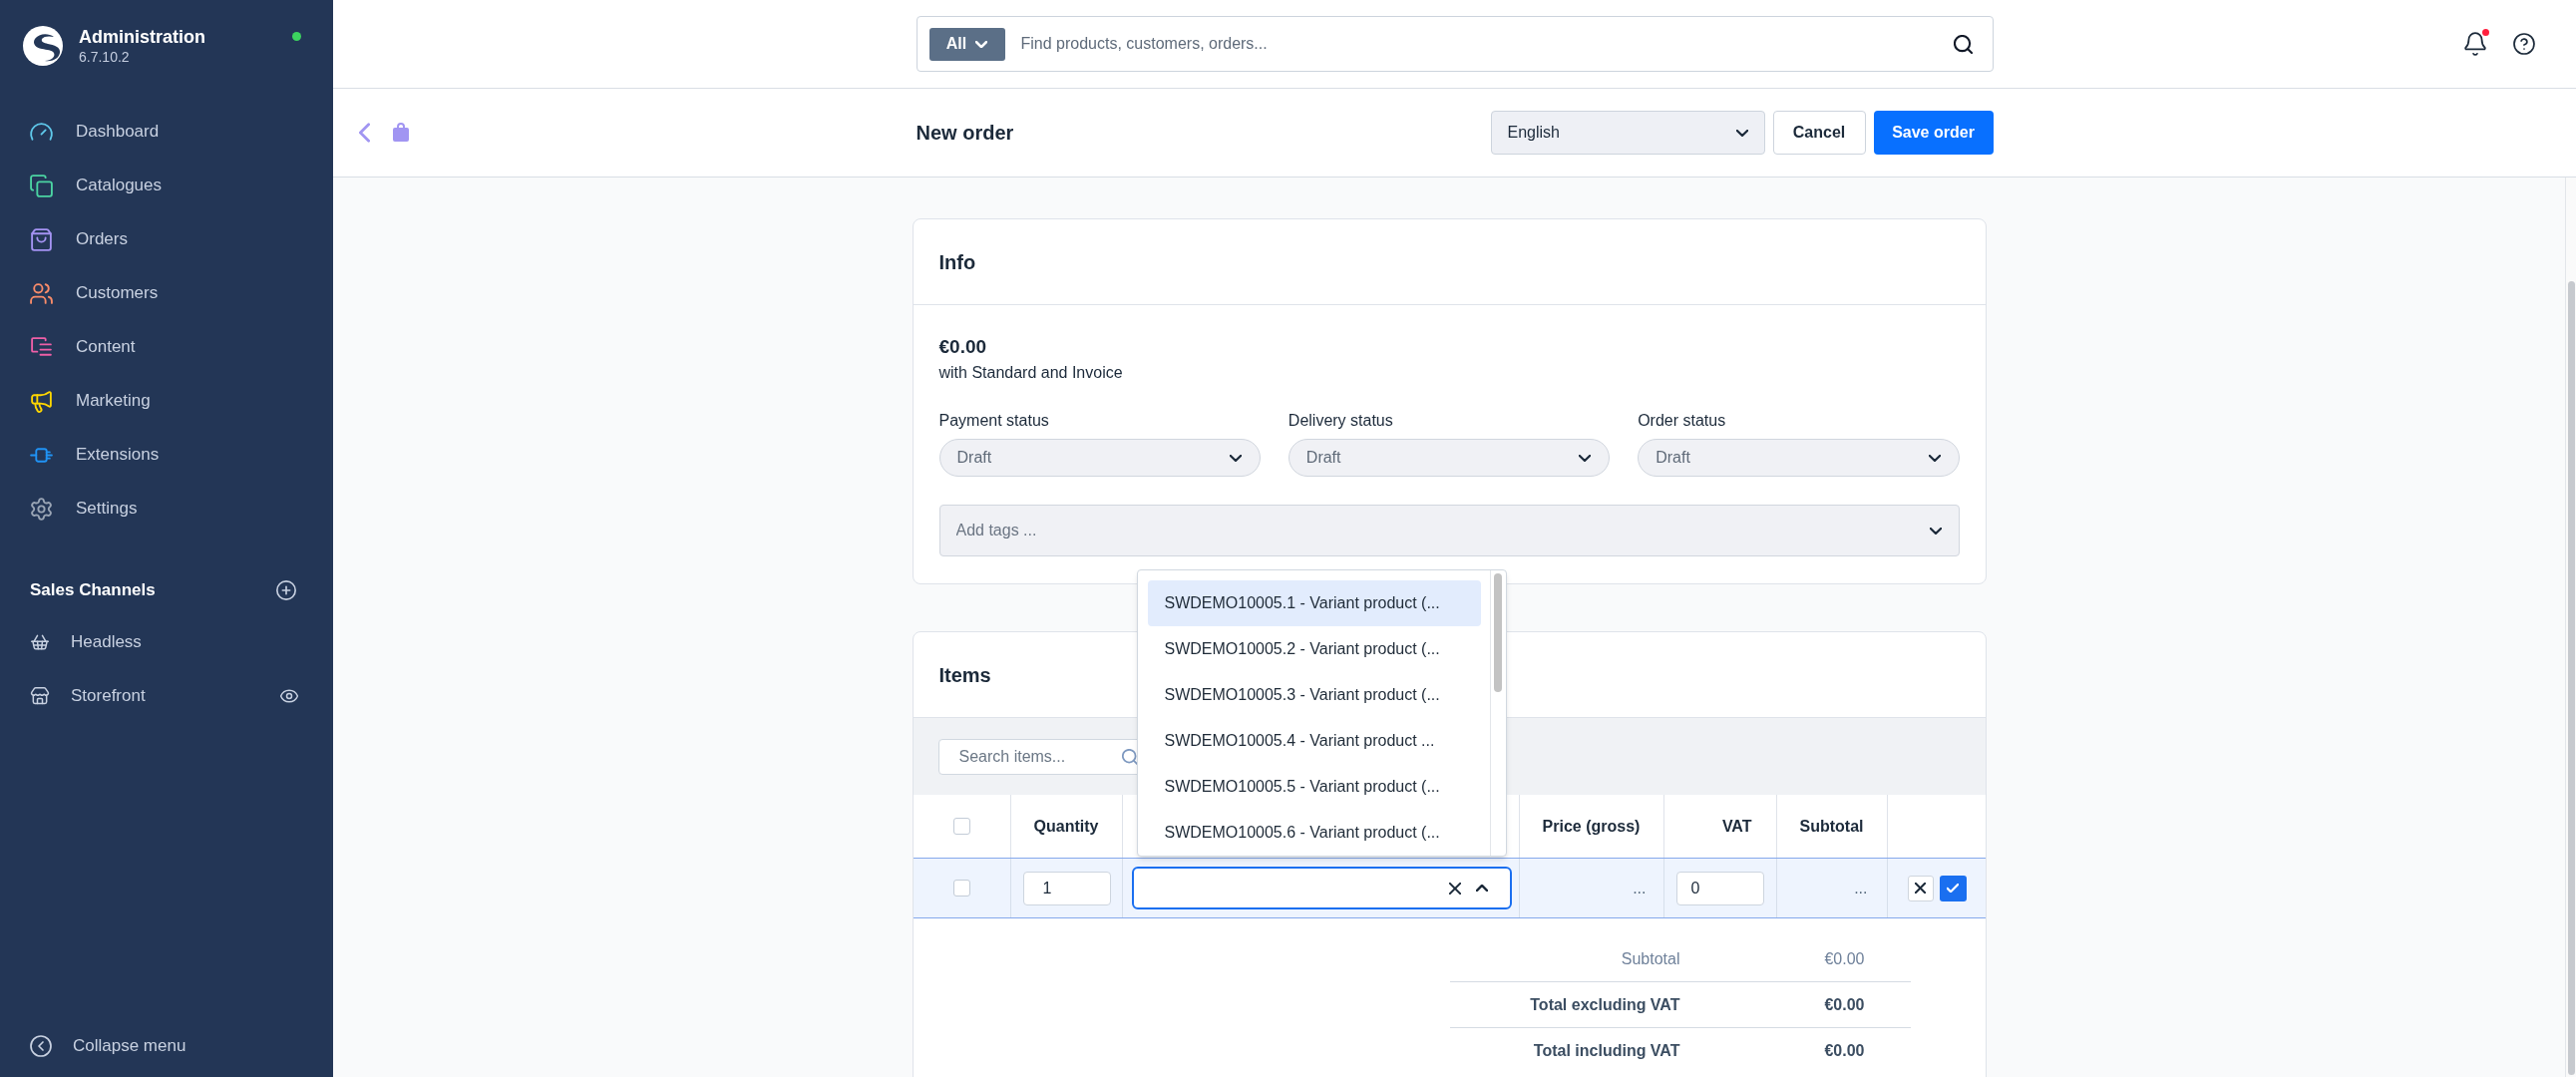  What do you see at coordinates (142, 37) in the screenshot?
I see `app-title: Administration` at bounding box center [142, 37].